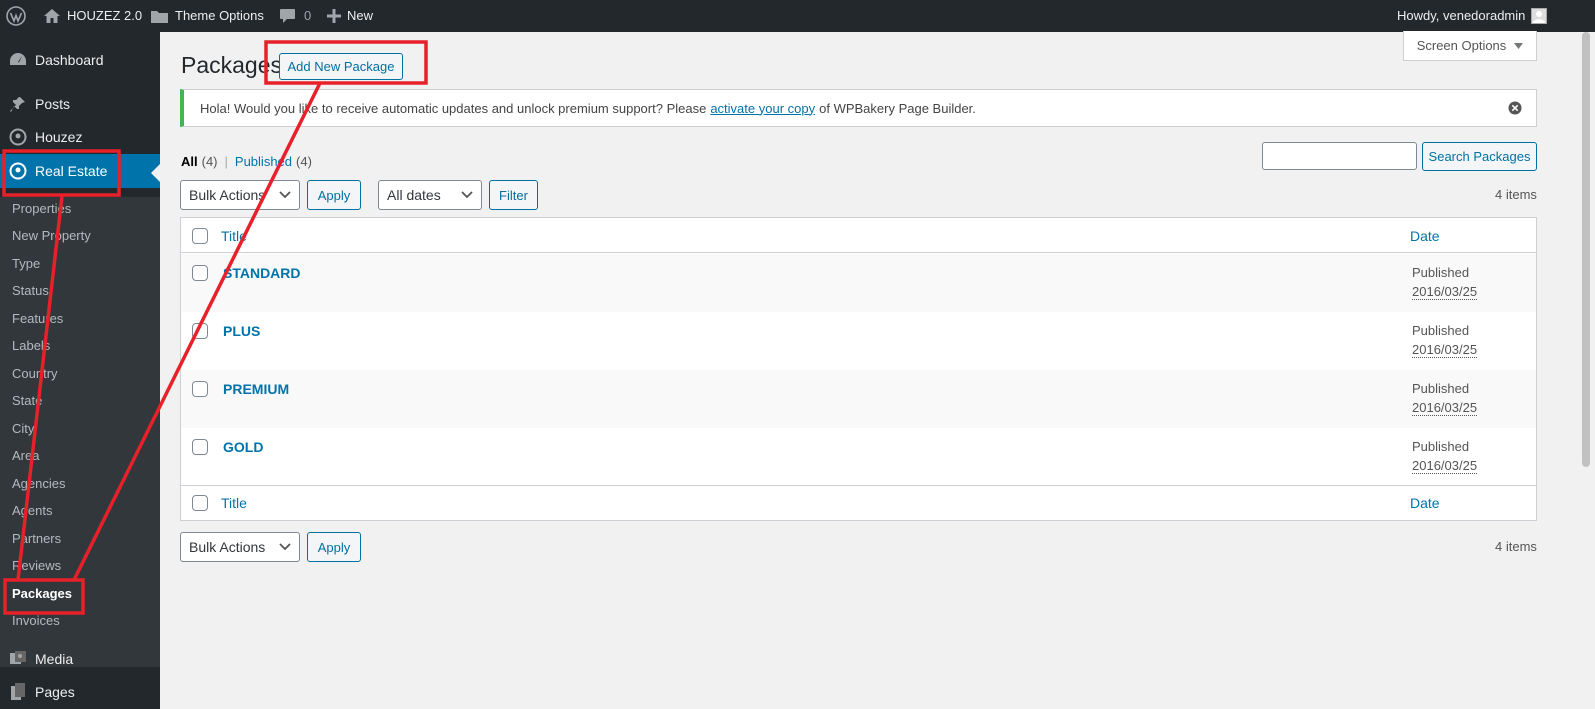 This screenshot has height=709, width=1595. I want to click on folder-icon, so click(159, 16).